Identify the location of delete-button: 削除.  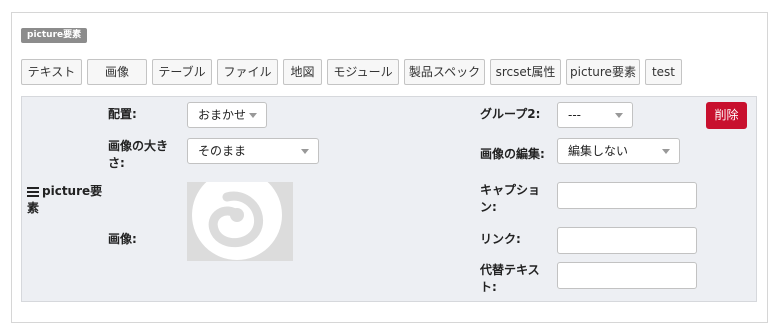
(726, 115).